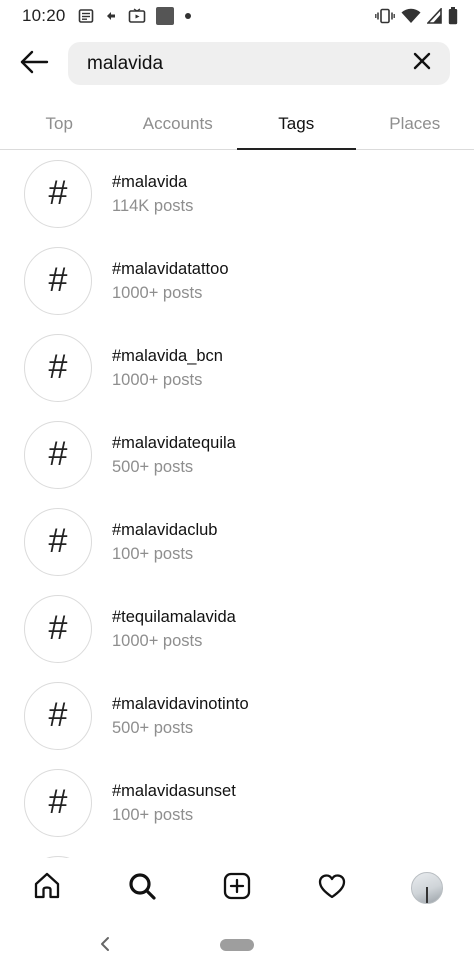  I want to click on search-header, so click(237, 64).